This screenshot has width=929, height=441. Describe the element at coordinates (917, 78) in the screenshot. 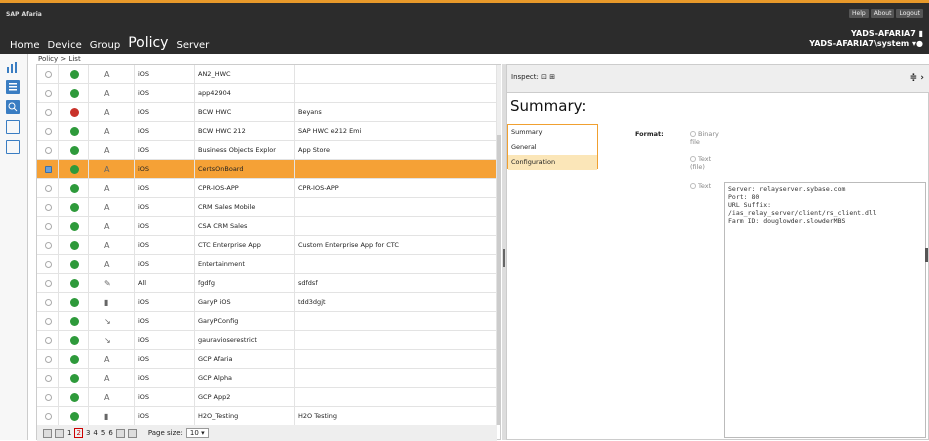

I see `panel-controls: ≑ ›` at that location.